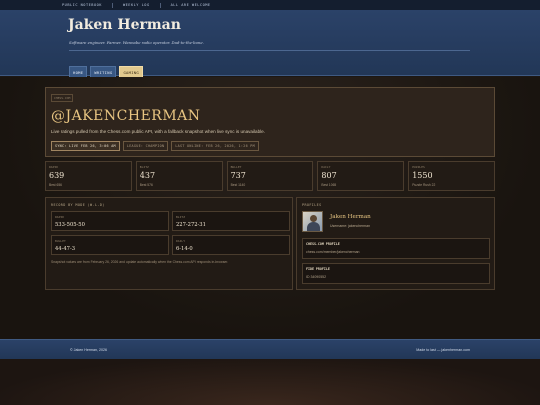  Describe the element at coordinates (146, 185) in the screenshot. I see `stat-sub: Best 576` at that location.